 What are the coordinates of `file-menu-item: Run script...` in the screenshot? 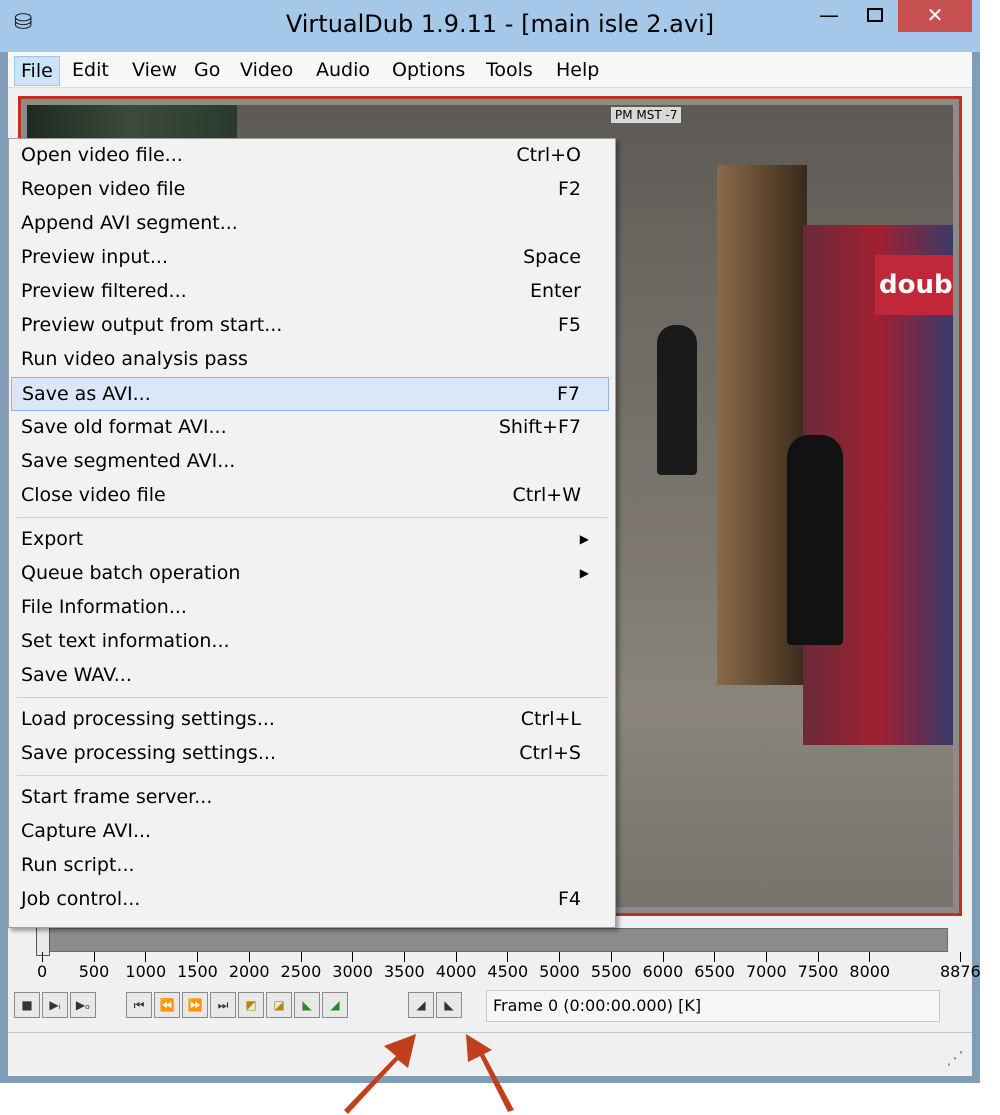 It's located at (310, 866).